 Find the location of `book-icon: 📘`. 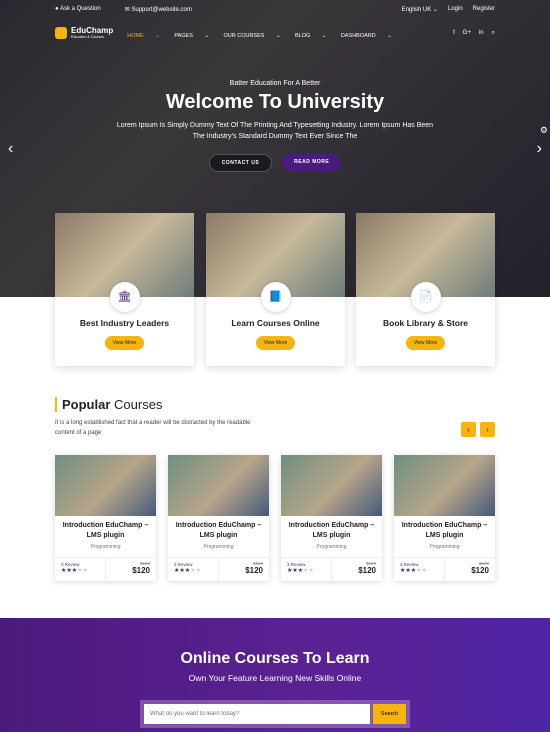

book-icon: 📘 is located at coordinates (275, 297).